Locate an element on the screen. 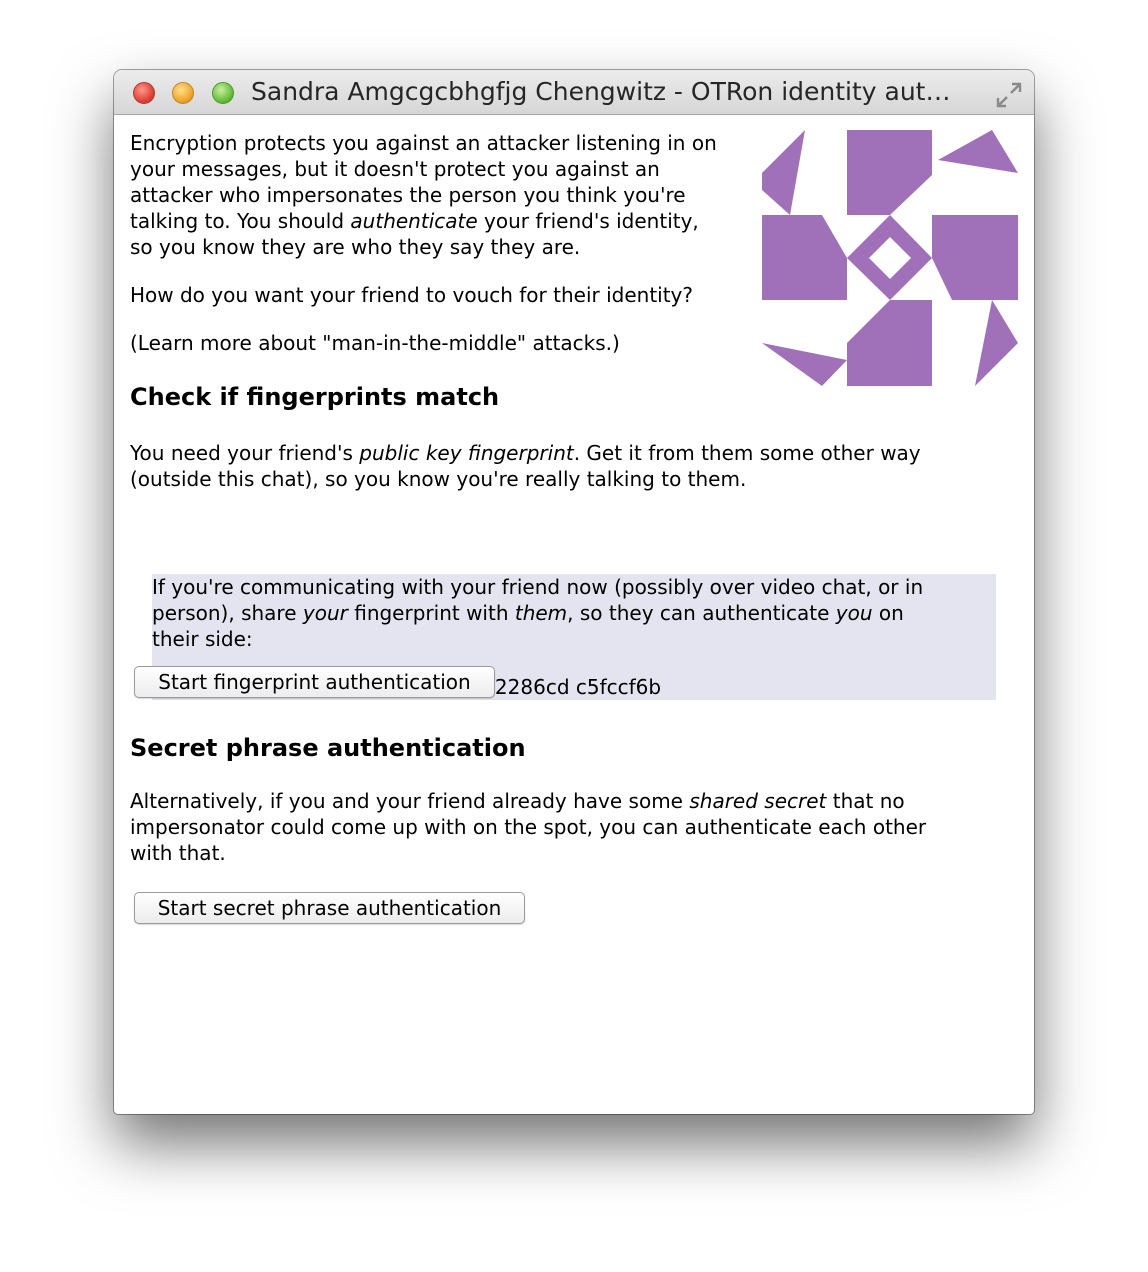 The image size is (1148, 1272). close-window-button is located at coordinates (144, 93).